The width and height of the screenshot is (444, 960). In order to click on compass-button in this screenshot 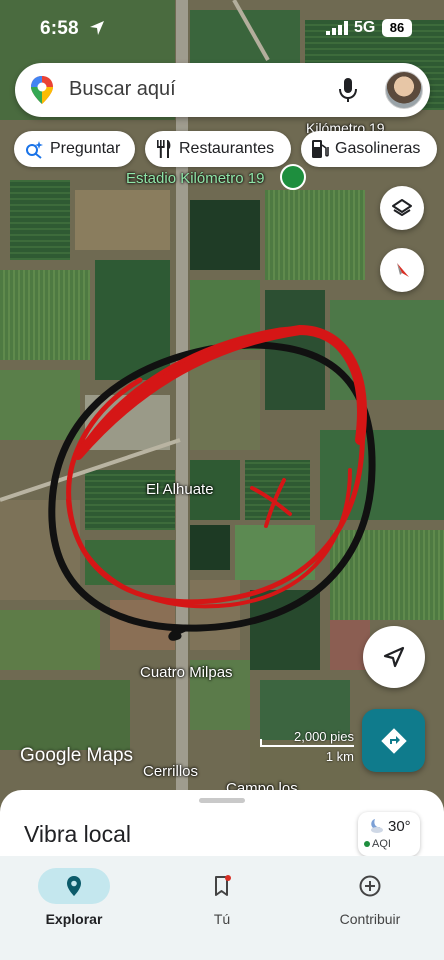, I will do `click(402, 270)`.